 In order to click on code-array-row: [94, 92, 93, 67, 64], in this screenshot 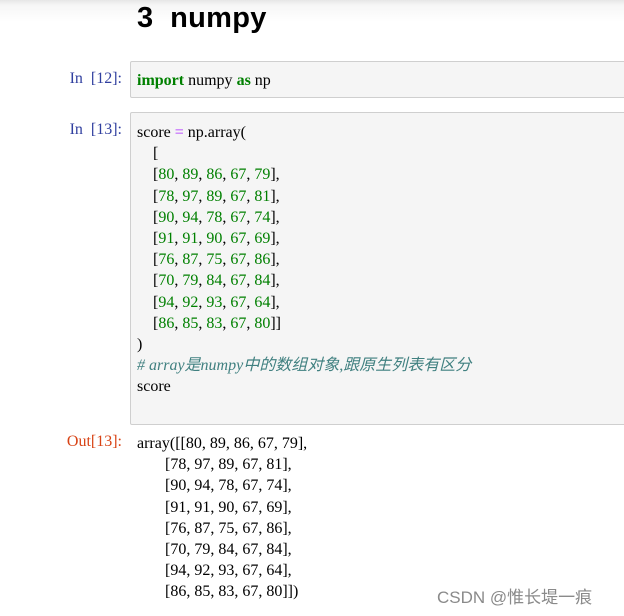, I will do `click(208, 302)`.